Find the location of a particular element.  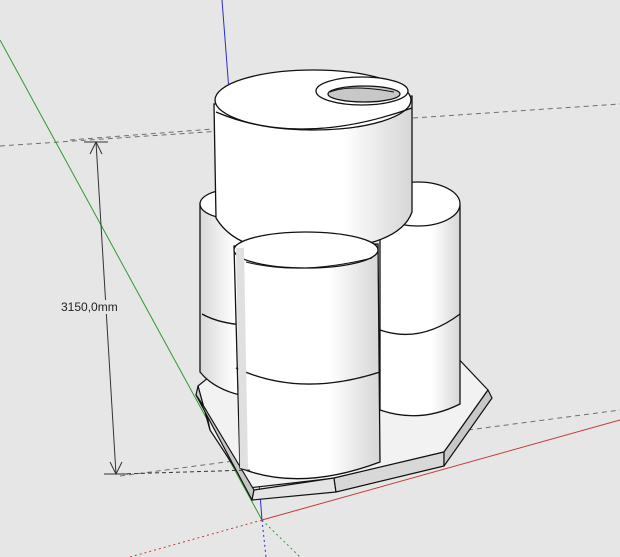

red-axis-dotted is located at coordinates (196, 538).